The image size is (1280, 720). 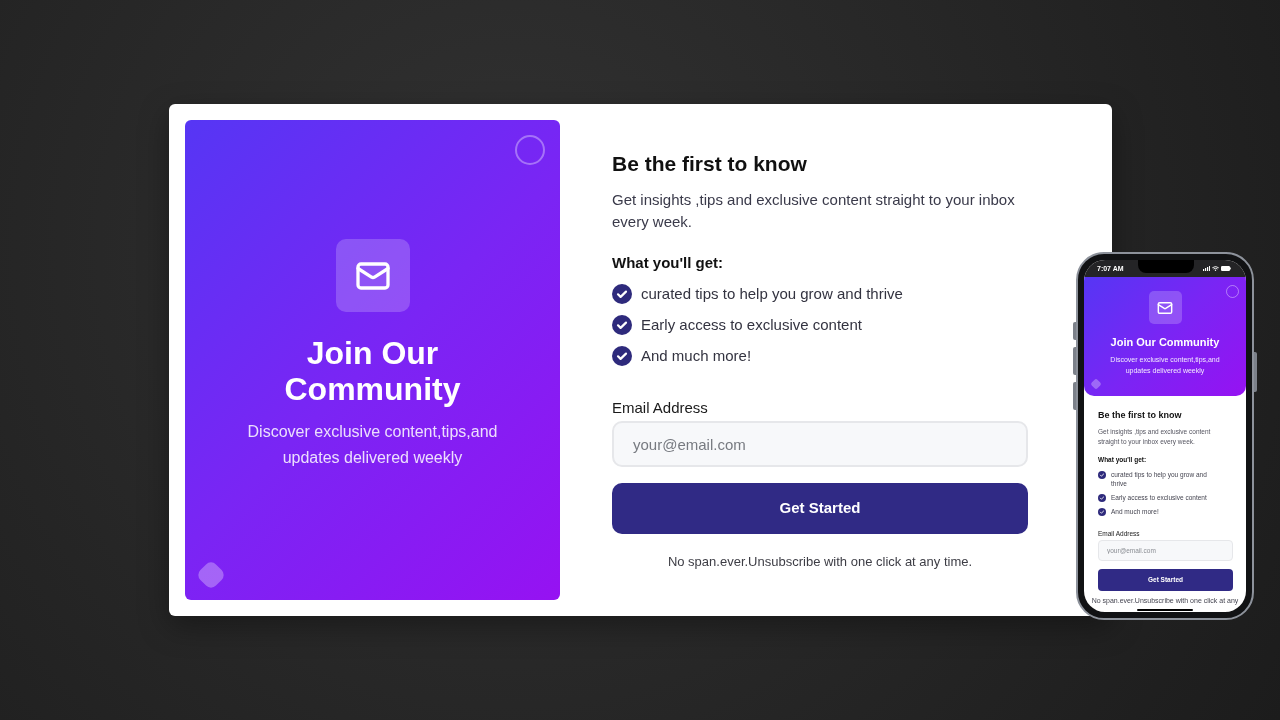 What do you see at coordinates (668, 263) in the screenshot?
I see `benefits-title: What you'll get:` at bounding box center [668, 263].